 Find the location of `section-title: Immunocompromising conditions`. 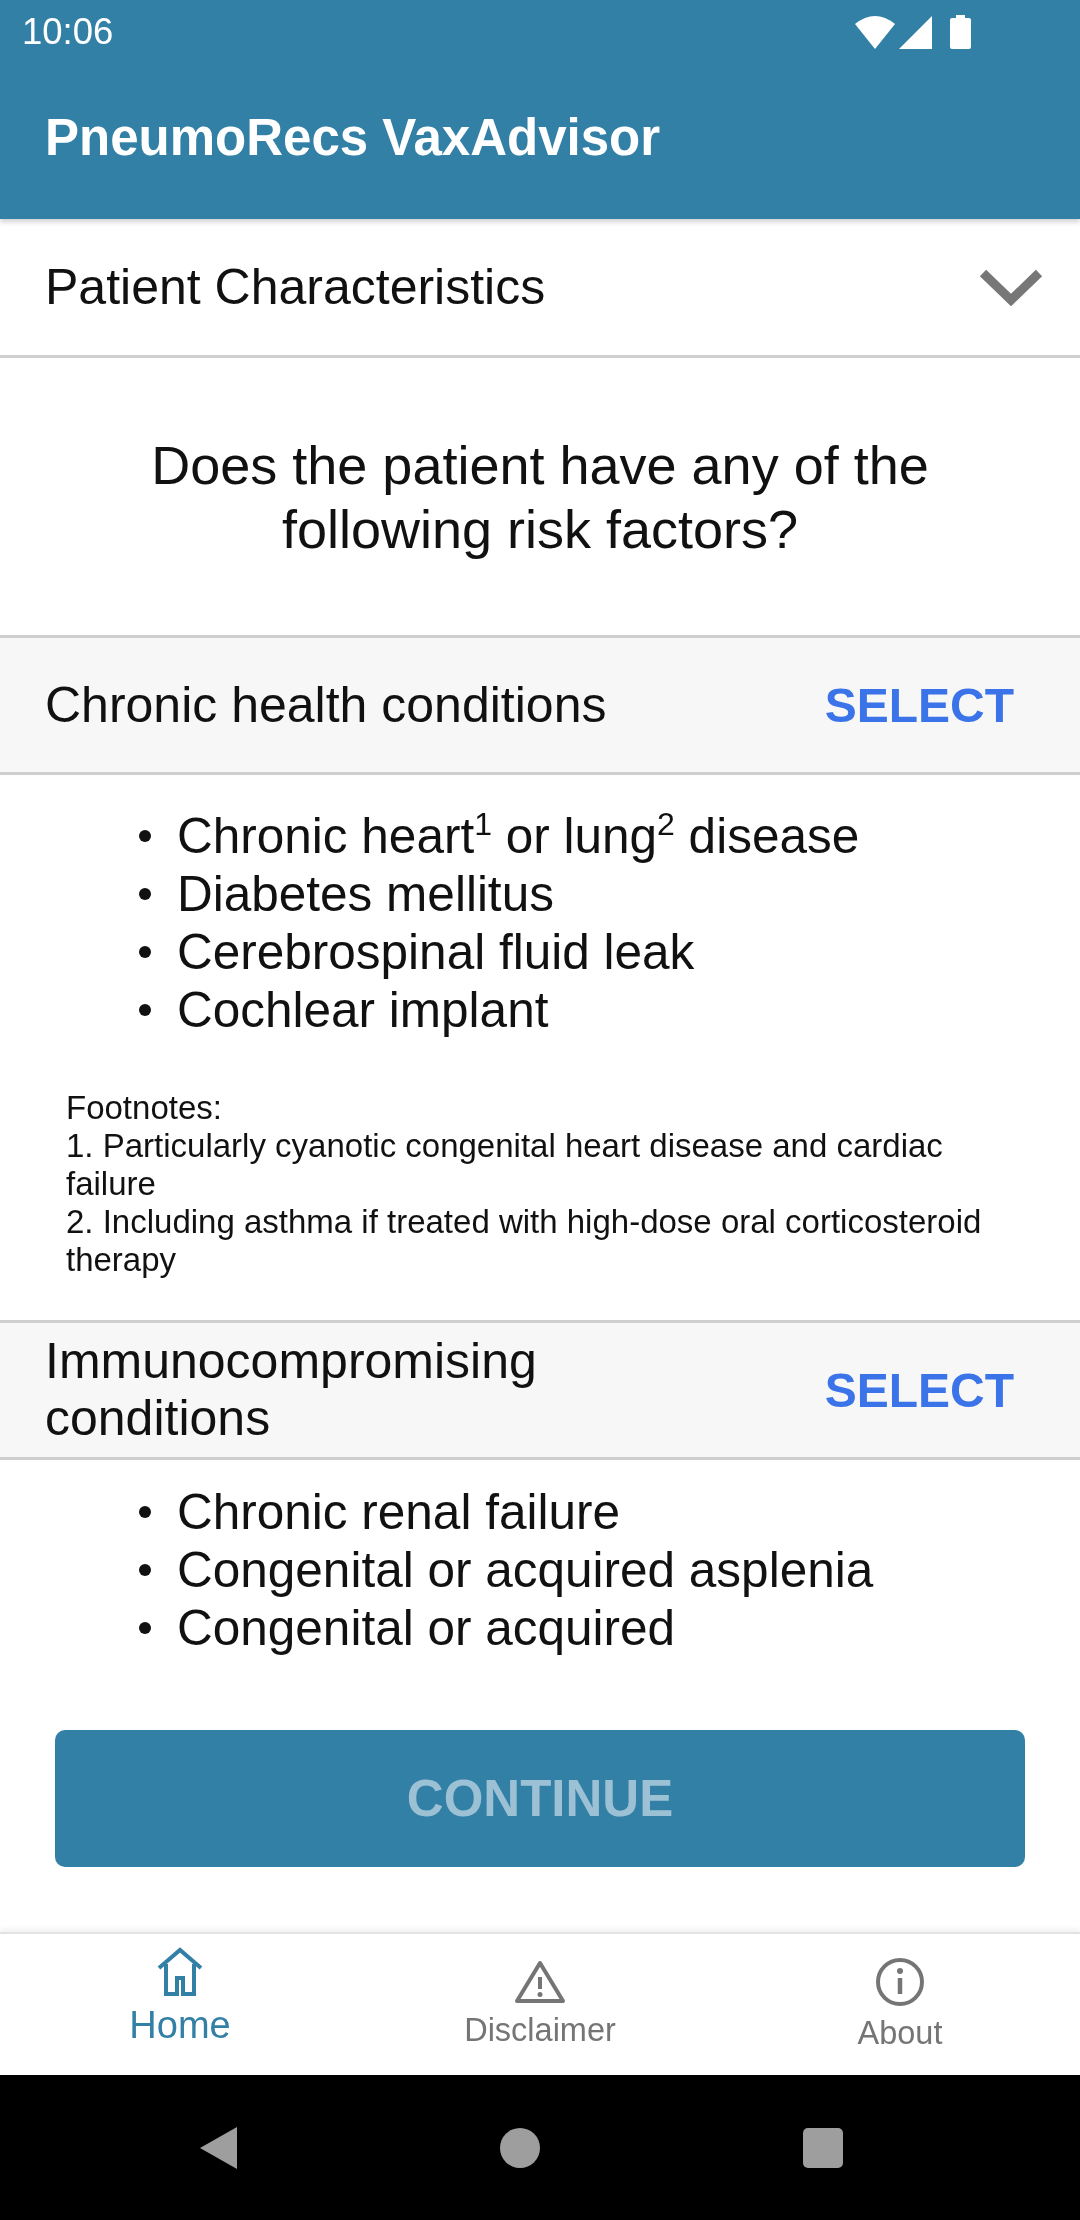

section-title: Immunocompromising conditions is located at coordinates (291, 1390).